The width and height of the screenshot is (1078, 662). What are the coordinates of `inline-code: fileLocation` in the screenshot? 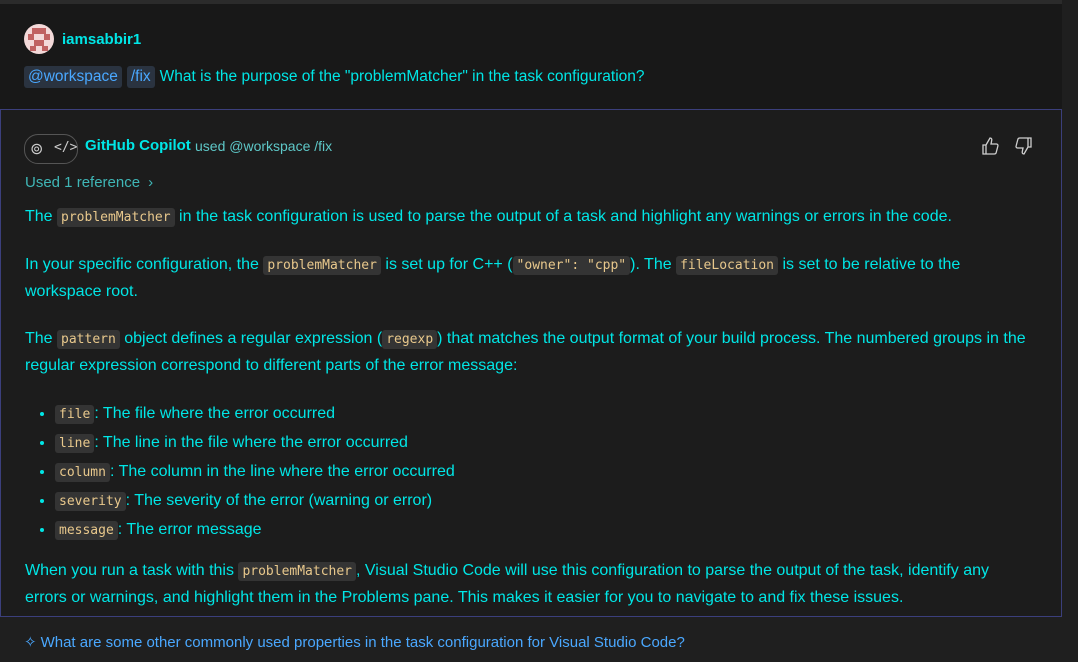 It's located at (727, 265).